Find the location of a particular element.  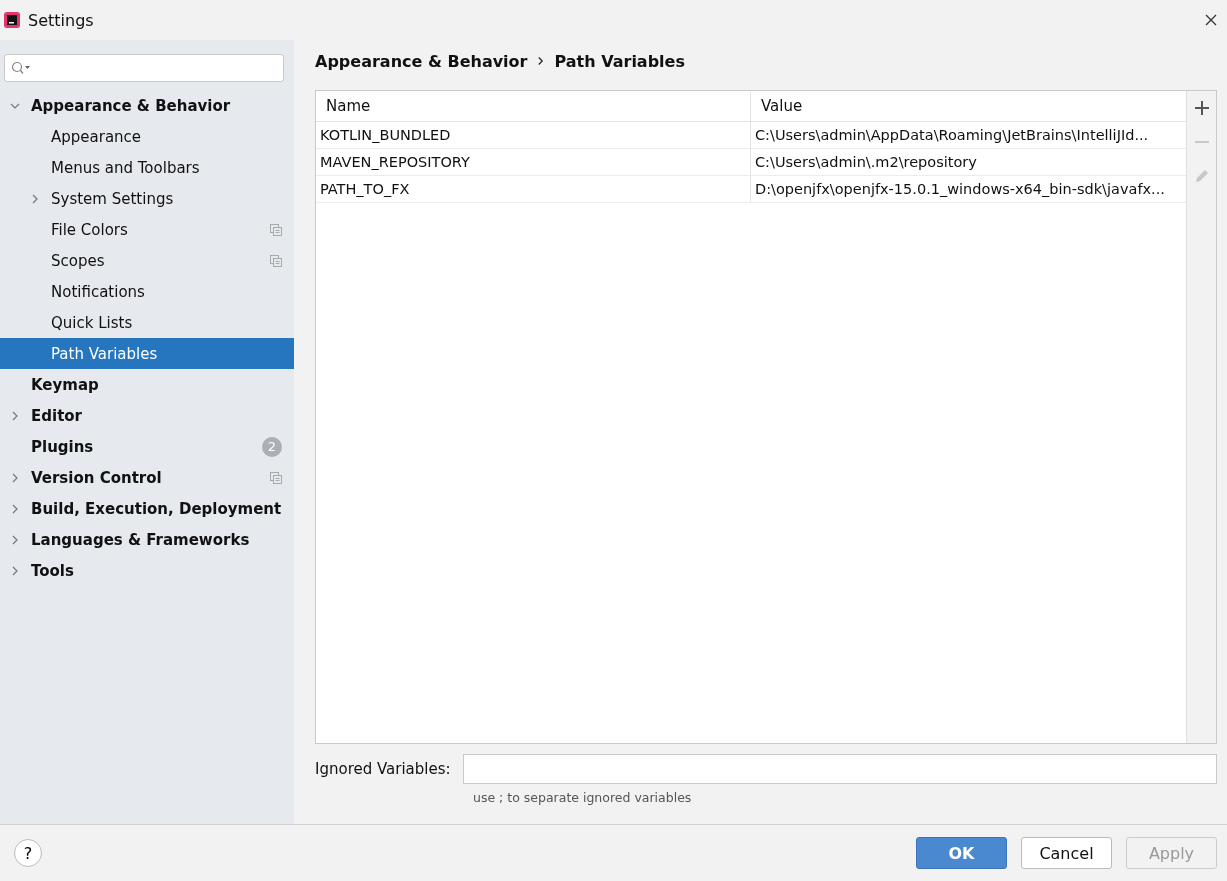

search-icon is located at coordinates (21, 68).